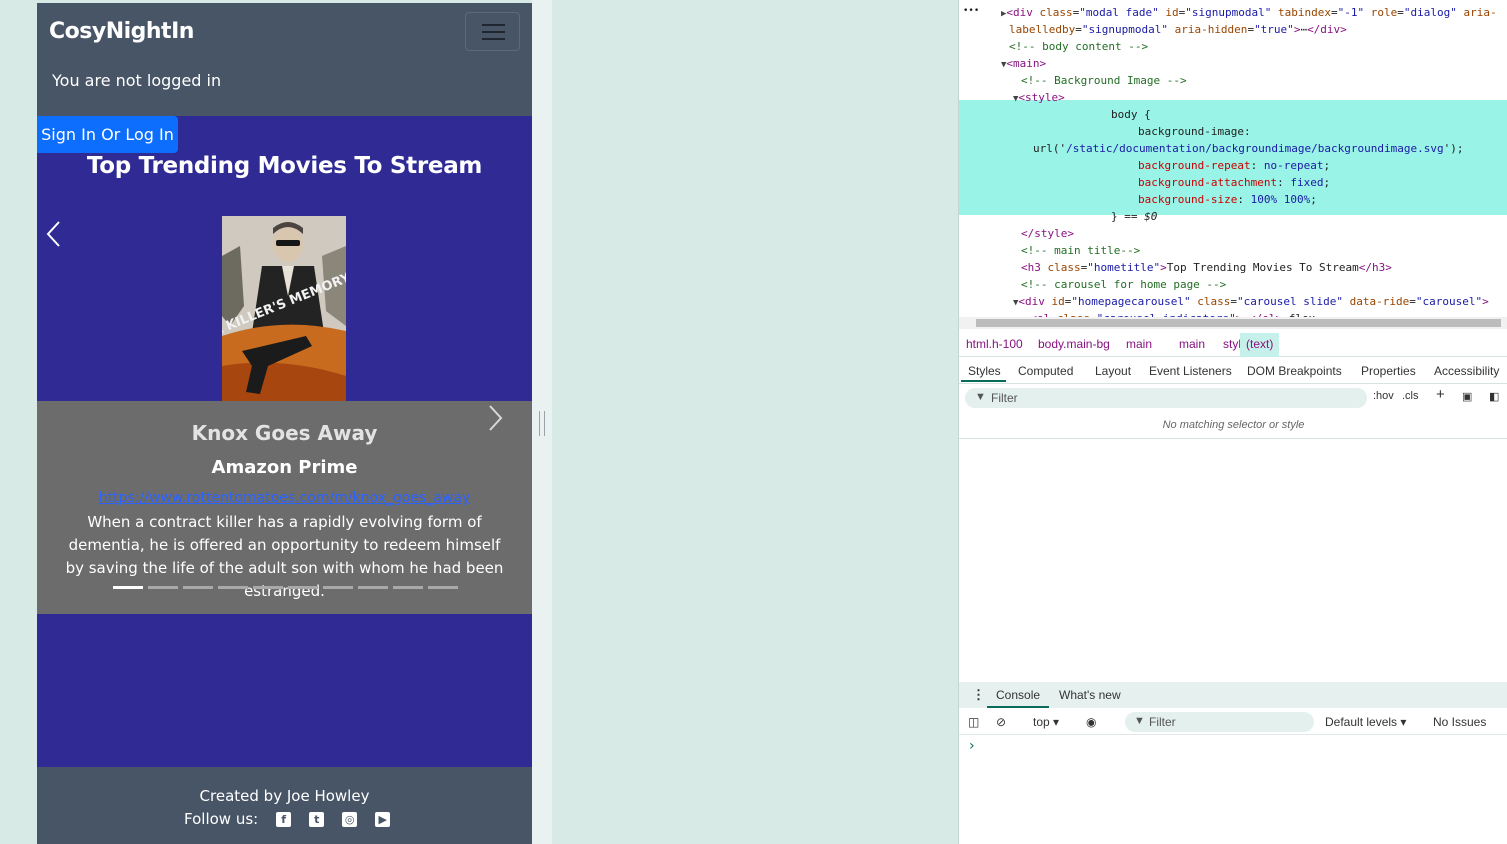 The height and width of the screenshot is (844, 1507). Describe the element at coordinates (1113, 371) in the screenshot. I see `tab-layout: Layout` at that location.